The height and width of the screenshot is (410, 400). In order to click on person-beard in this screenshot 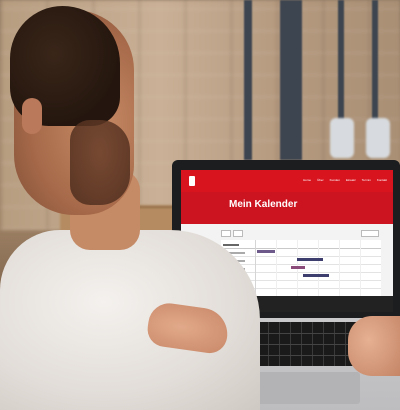, I will do `click(100, 162)`.